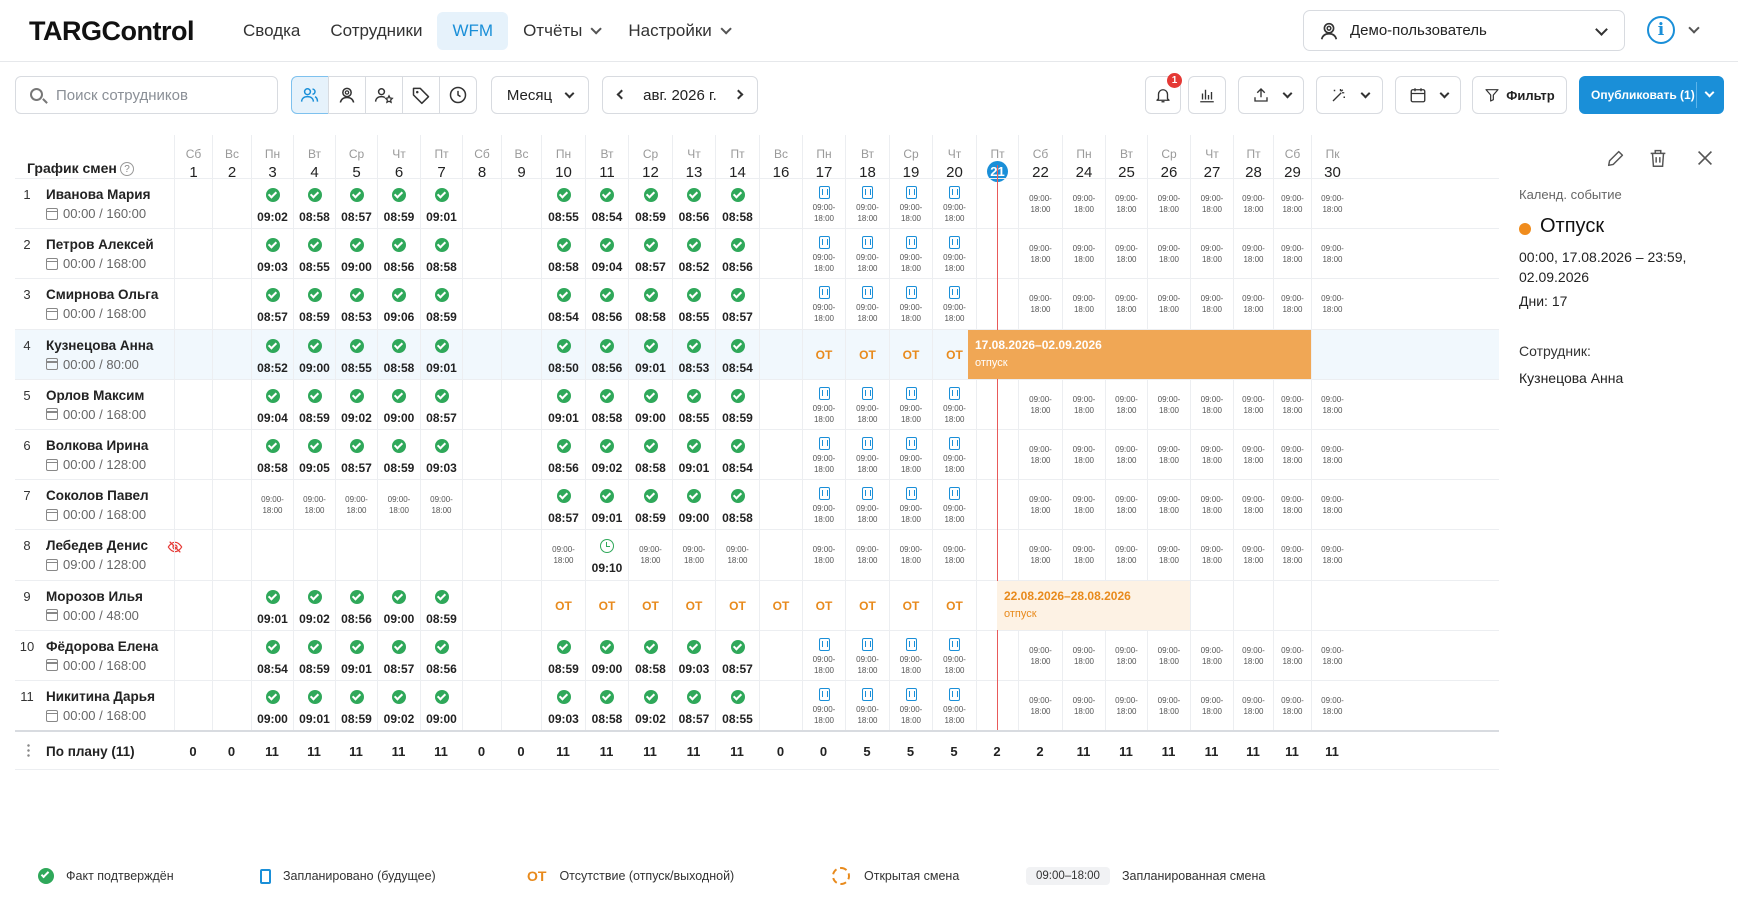 The image size is (1738, 905). What do you see at coordinates (166, 95) in the screenshot?
I see `search-input` at bounding box center [166, 95].